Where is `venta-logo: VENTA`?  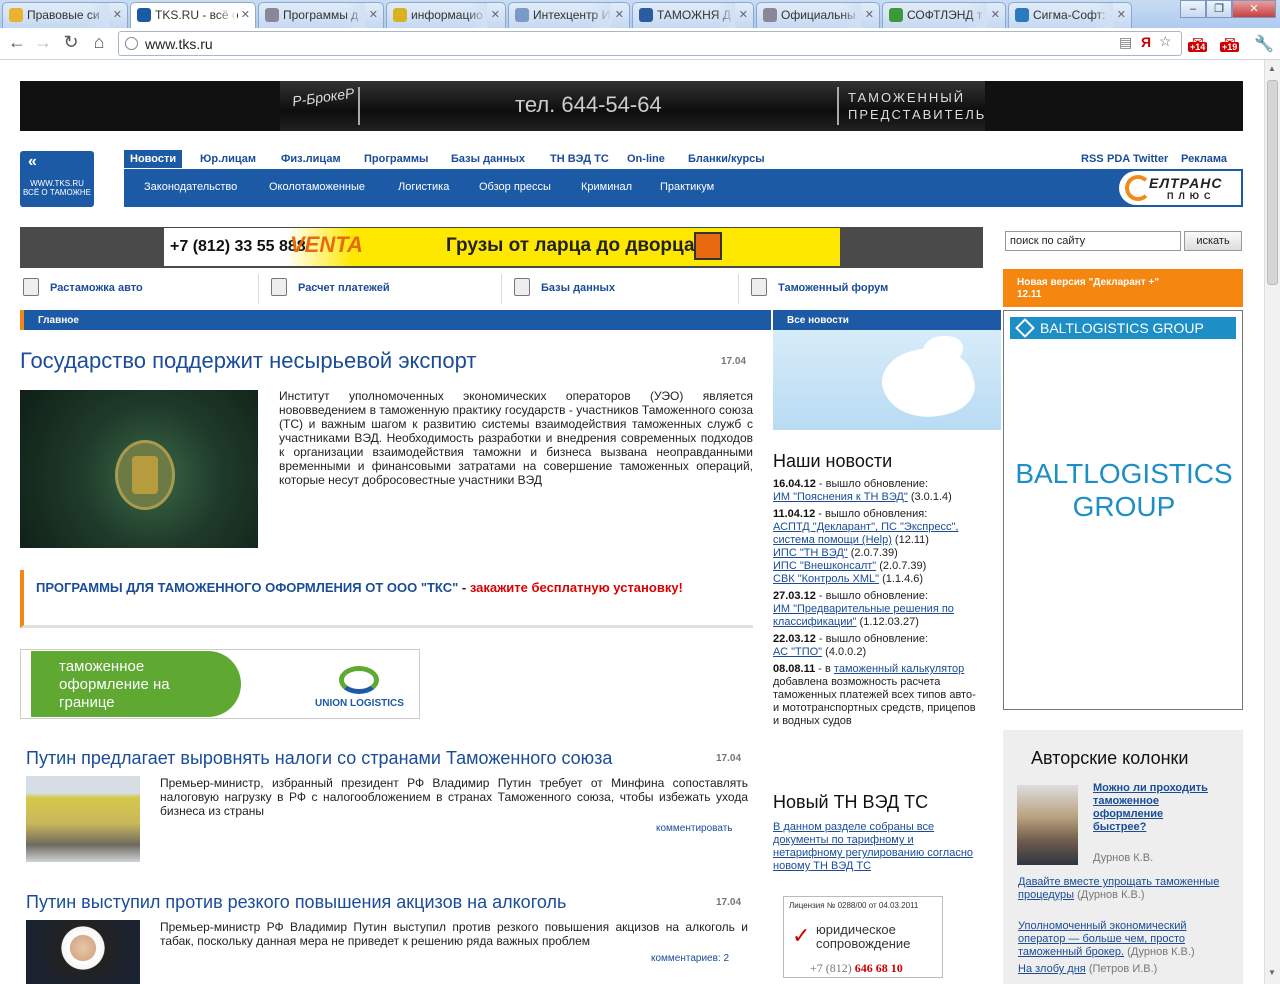
venta-logo: VENTA is located at coordinates (326, 244).